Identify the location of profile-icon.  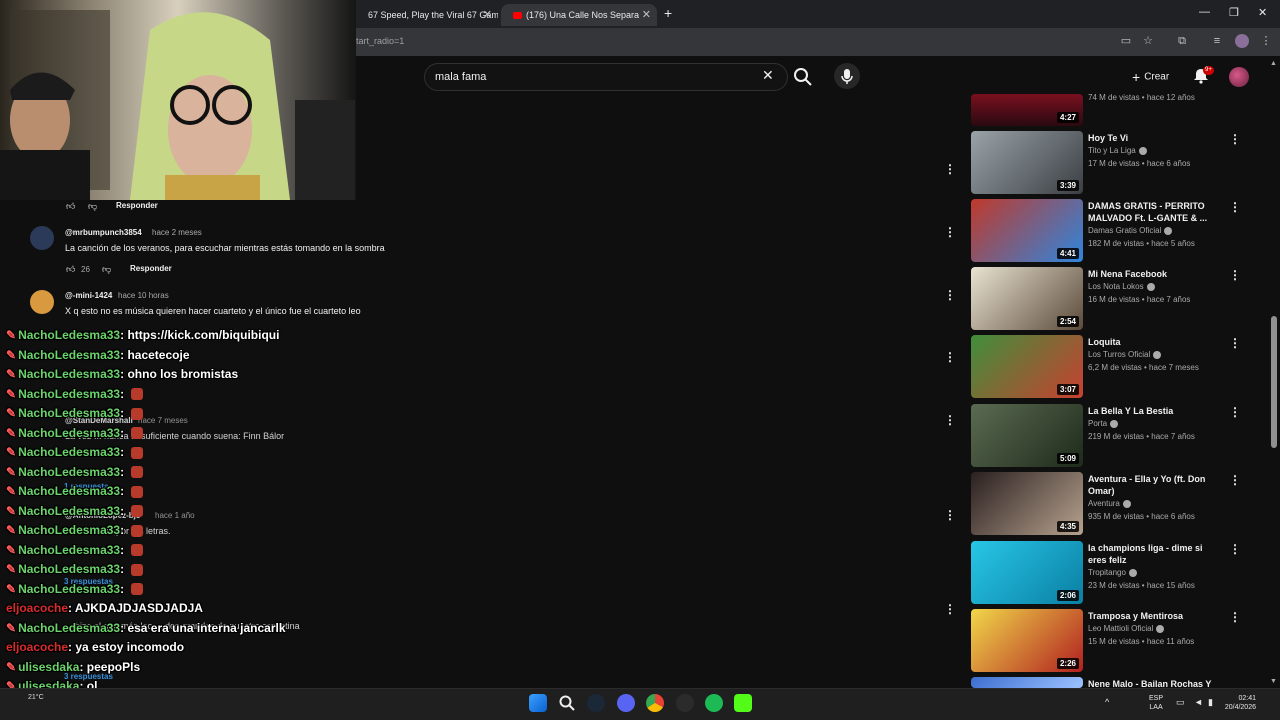
(1242, 41).